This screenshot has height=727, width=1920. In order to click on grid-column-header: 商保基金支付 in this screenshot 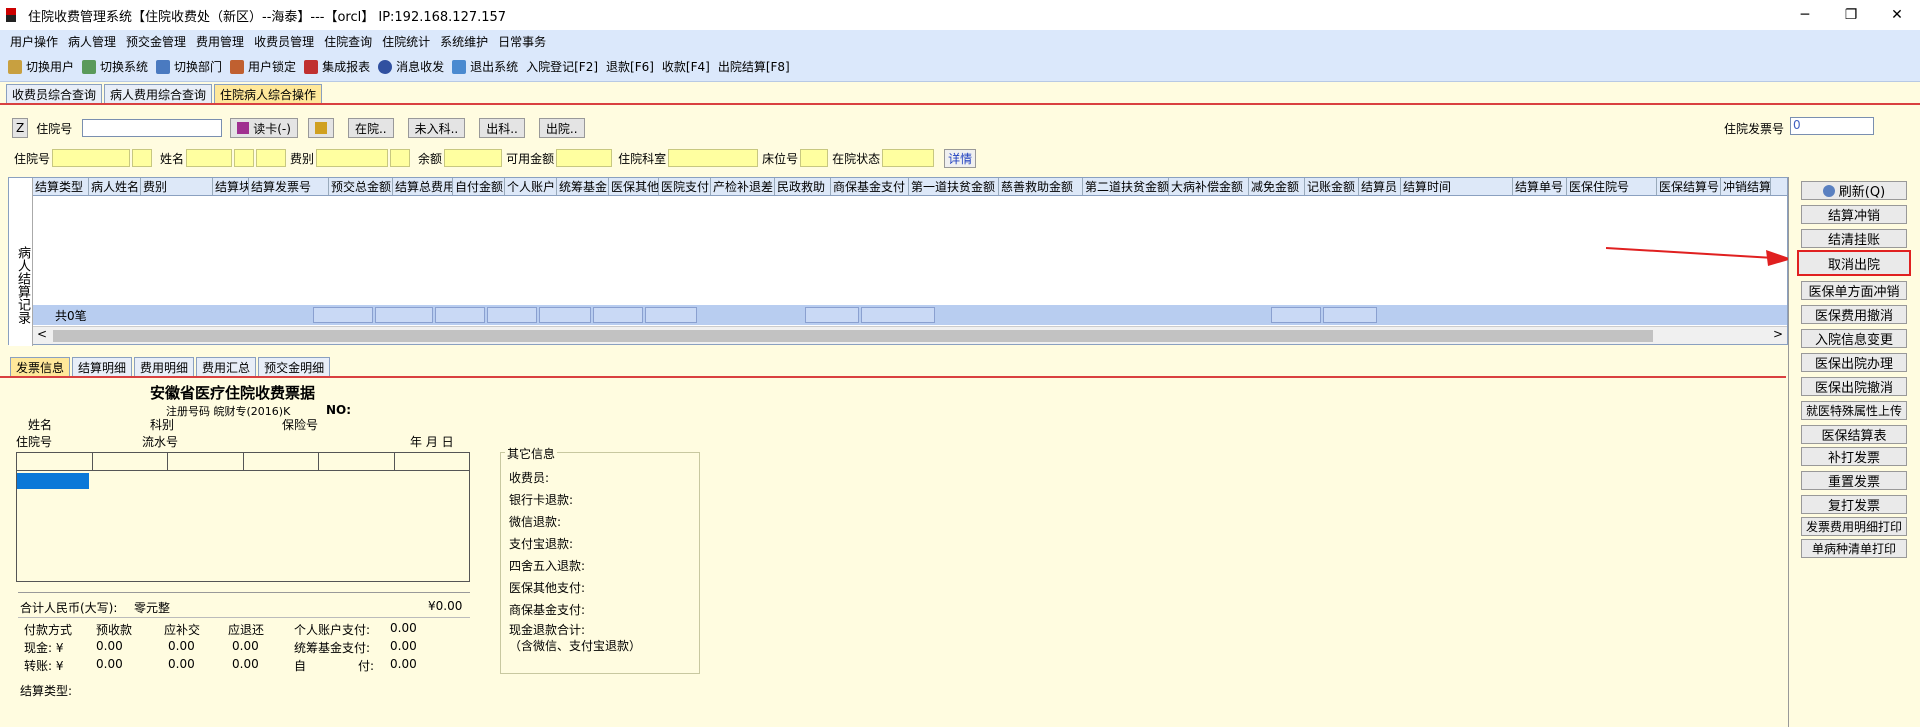, I will do `click(870, 186)`.